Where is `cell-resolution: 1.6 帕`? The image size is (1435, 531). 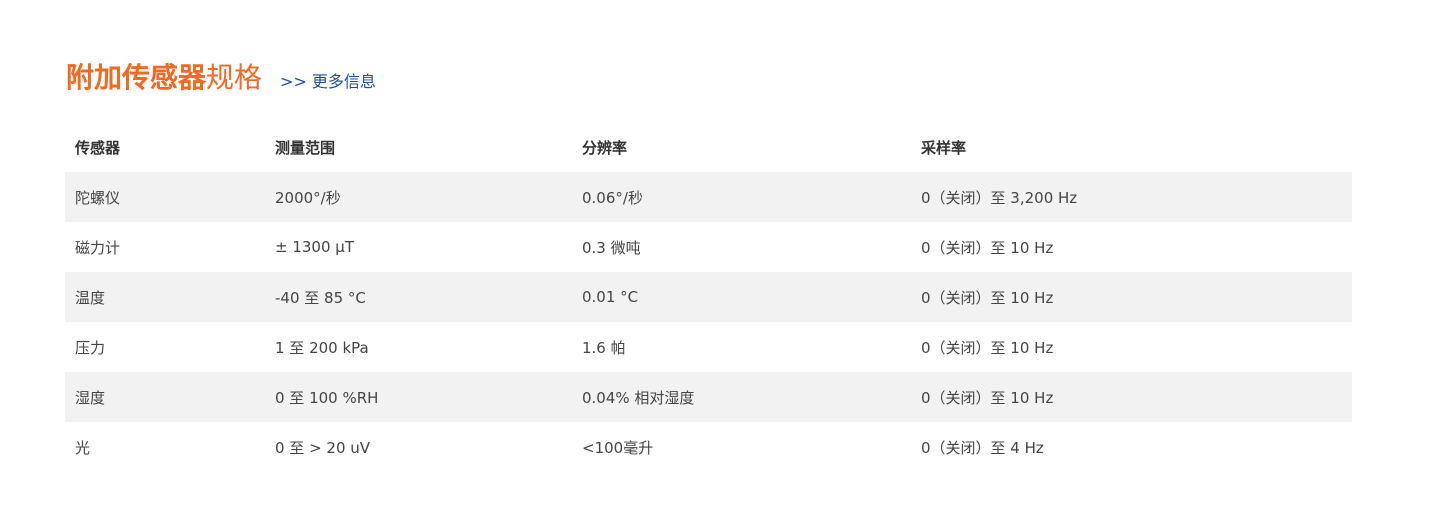 cell-resolution: 1.6 帕 is located at coordinates (604, 347).